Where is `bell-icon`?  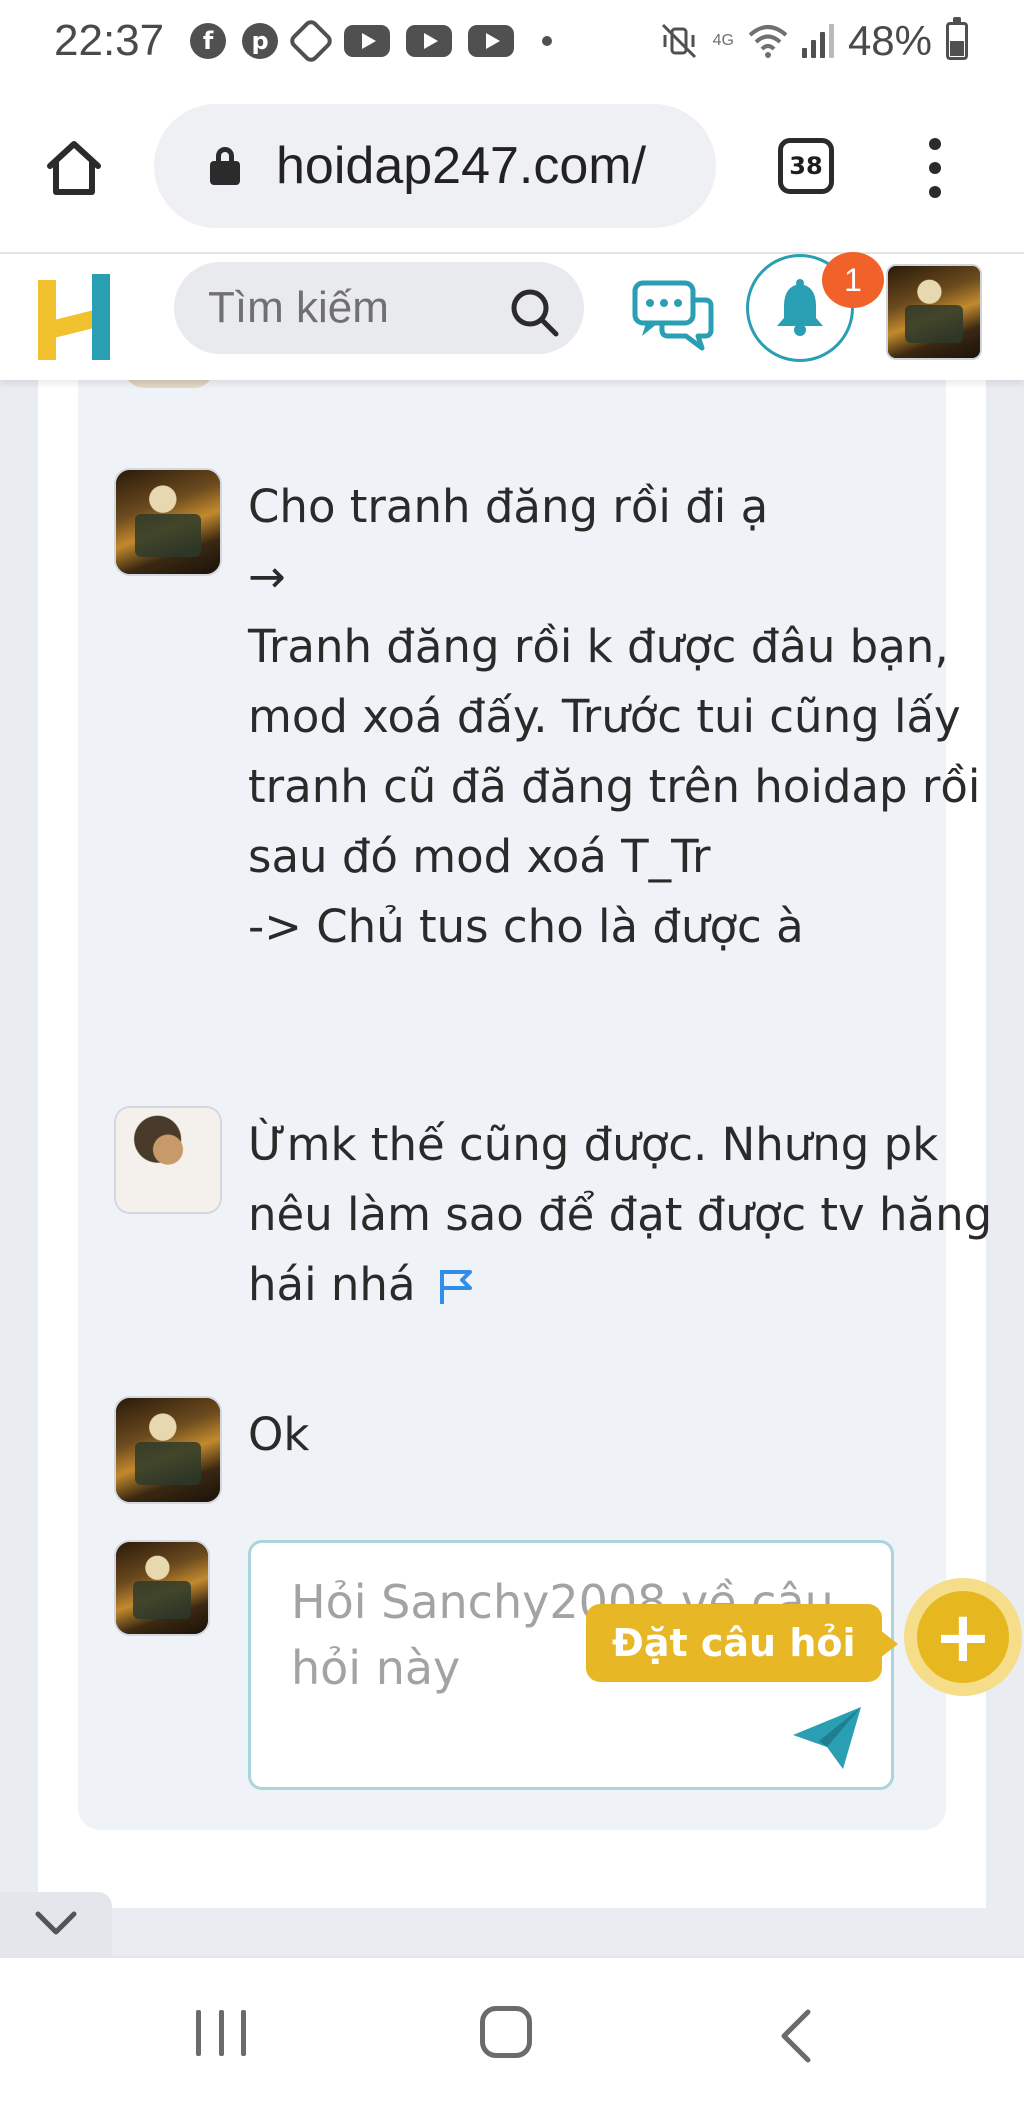 bell-icon is located at coordinates (800, 307).